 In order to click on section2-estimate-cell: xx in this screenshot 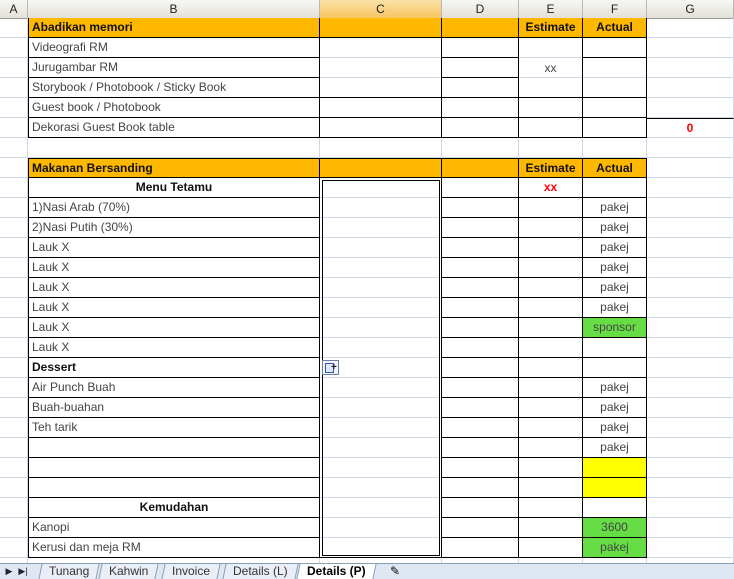, I will do `click(551, 188)`.